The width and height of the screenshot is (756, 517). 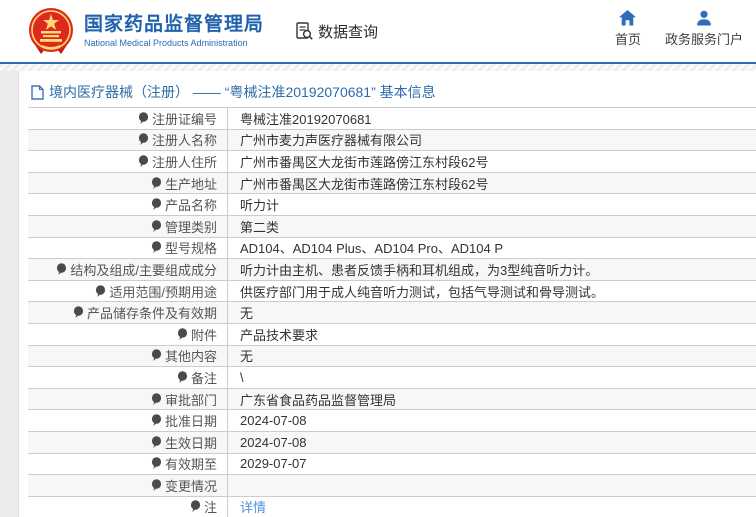 What do you see at coordinates (704, 29) in the screenshot?
I see `nav-gov-portal: 政务服务门户` at bounding box center [704, 29].